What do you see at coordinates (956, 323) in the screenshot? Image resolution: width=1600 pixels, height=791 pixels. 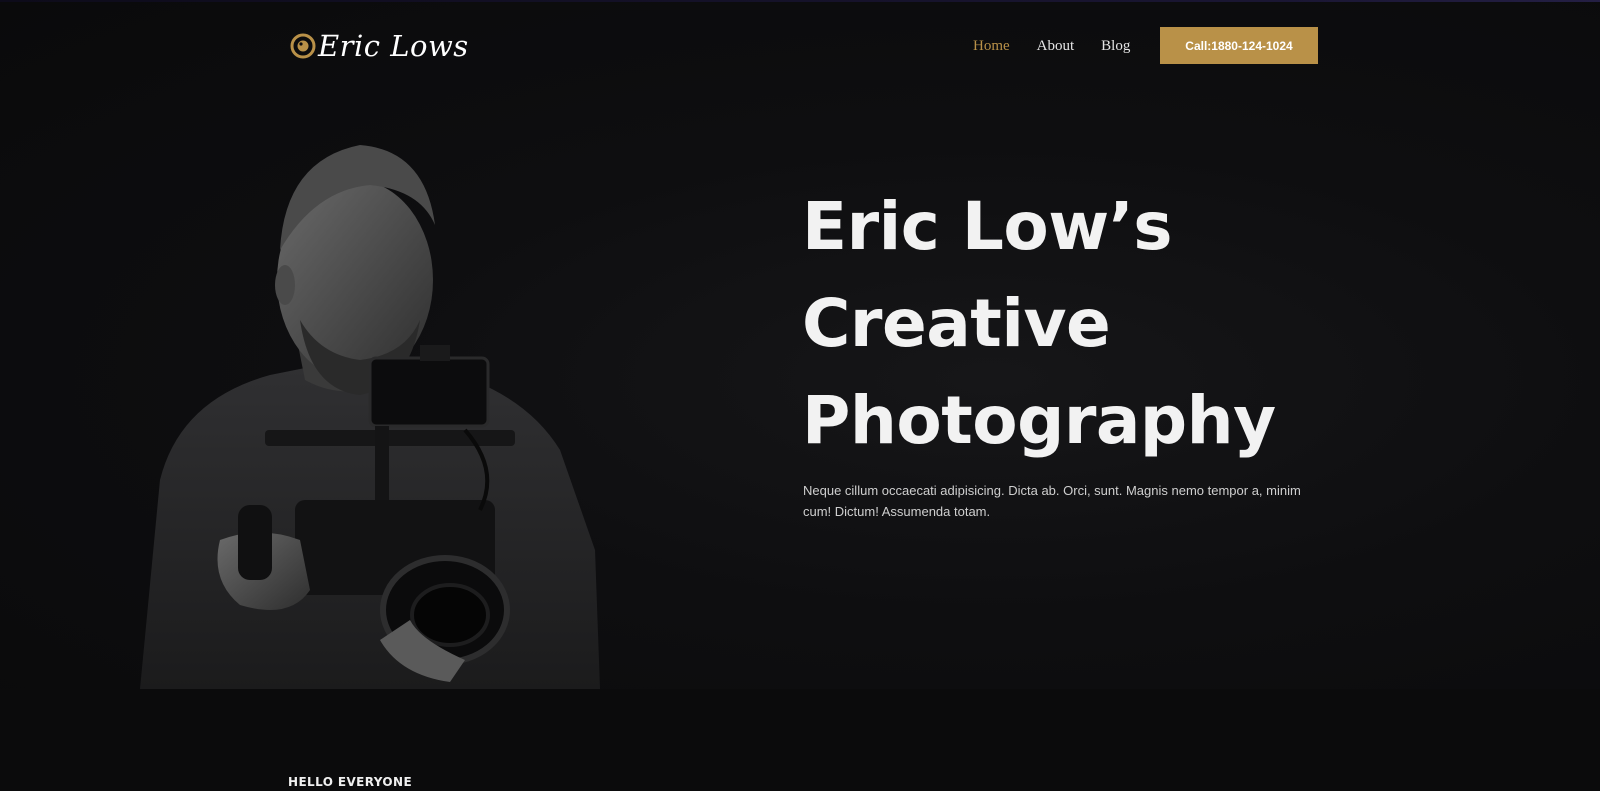 I see `hero-title-line-2: Creative` at bounding box center [956, 323].